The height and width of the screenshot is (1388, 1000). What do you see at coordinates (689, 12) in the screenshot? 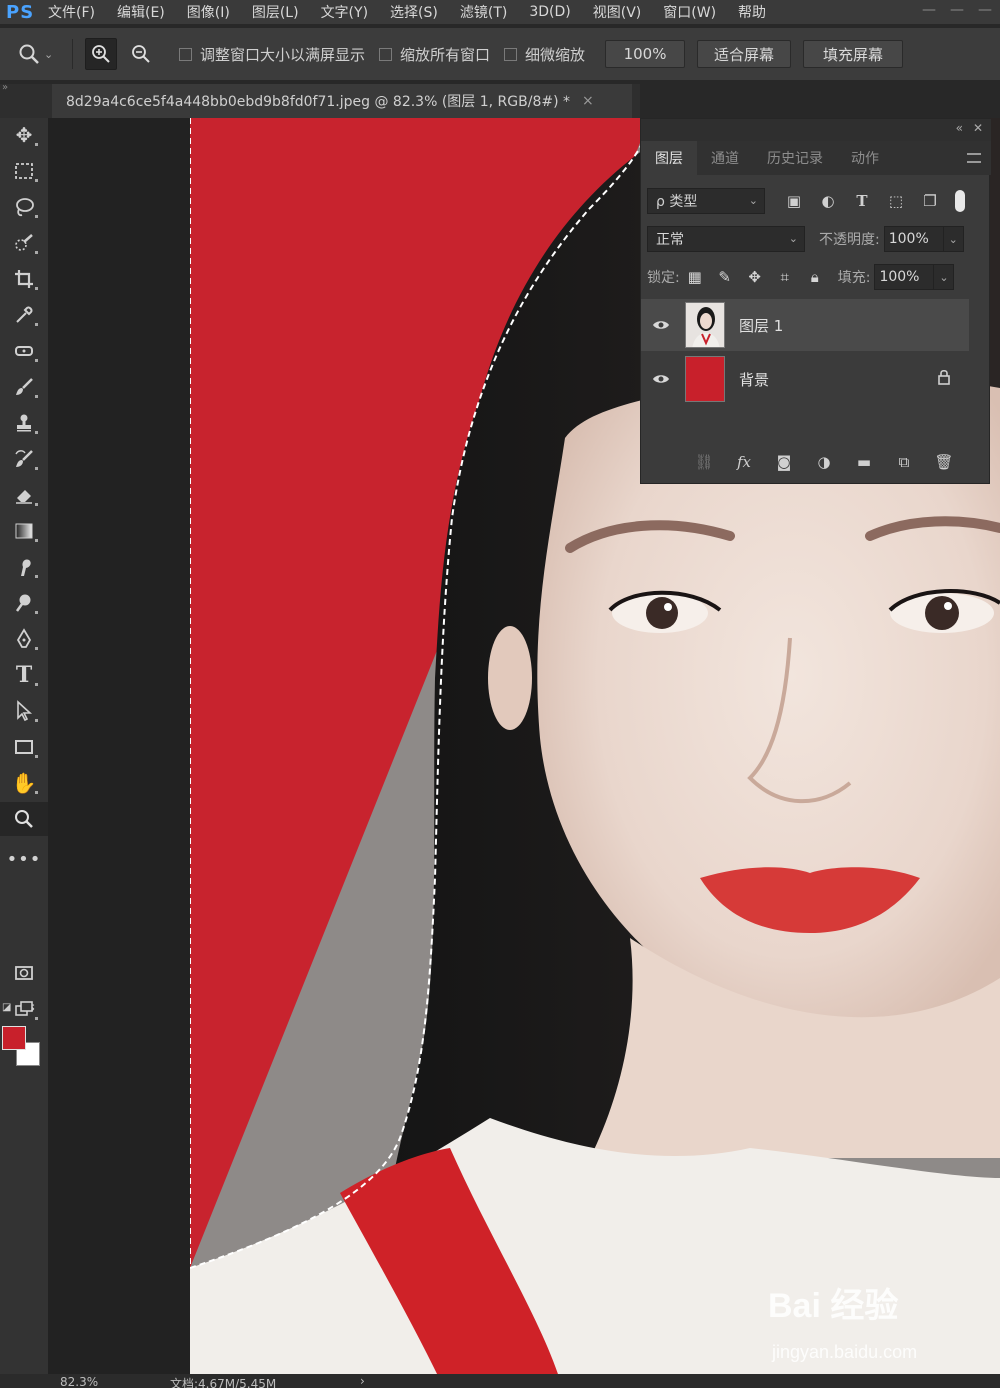
I see `menu-window: 窗口(W)` at bounding box center [689, 12].